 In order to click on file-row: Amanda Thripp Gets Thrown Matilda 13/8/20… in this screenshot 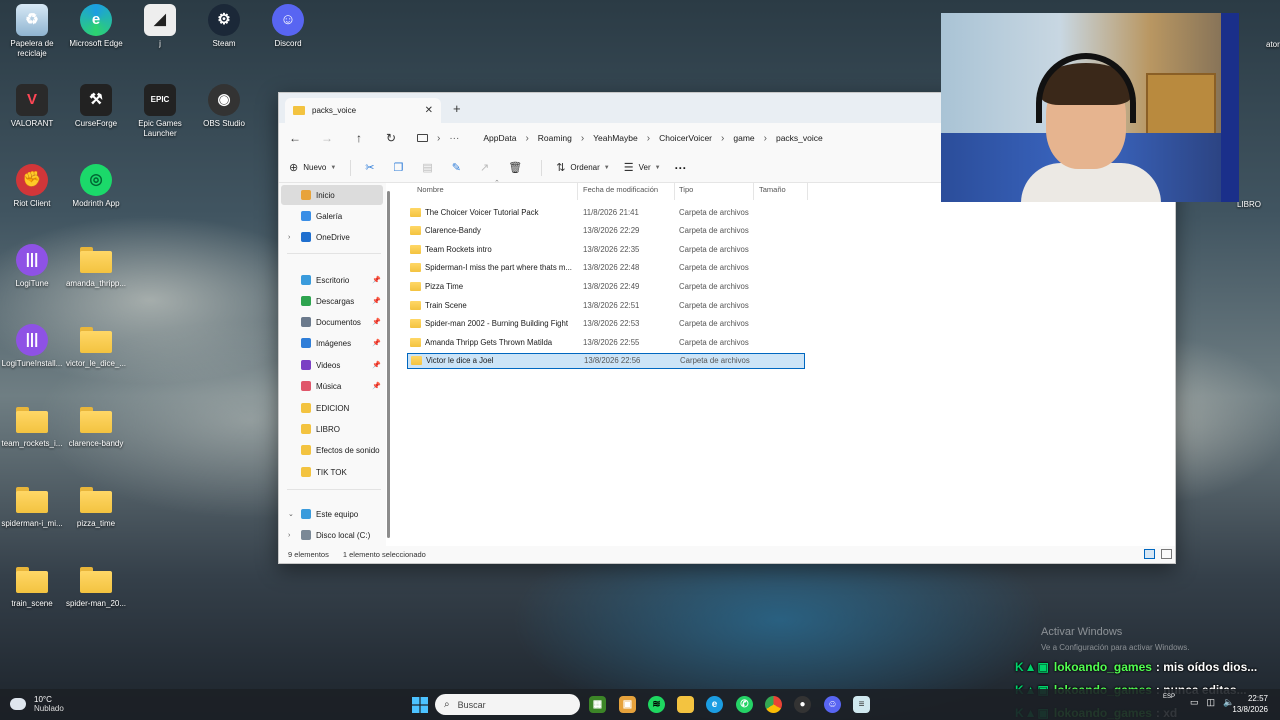, I will do `click(606, 342)`.